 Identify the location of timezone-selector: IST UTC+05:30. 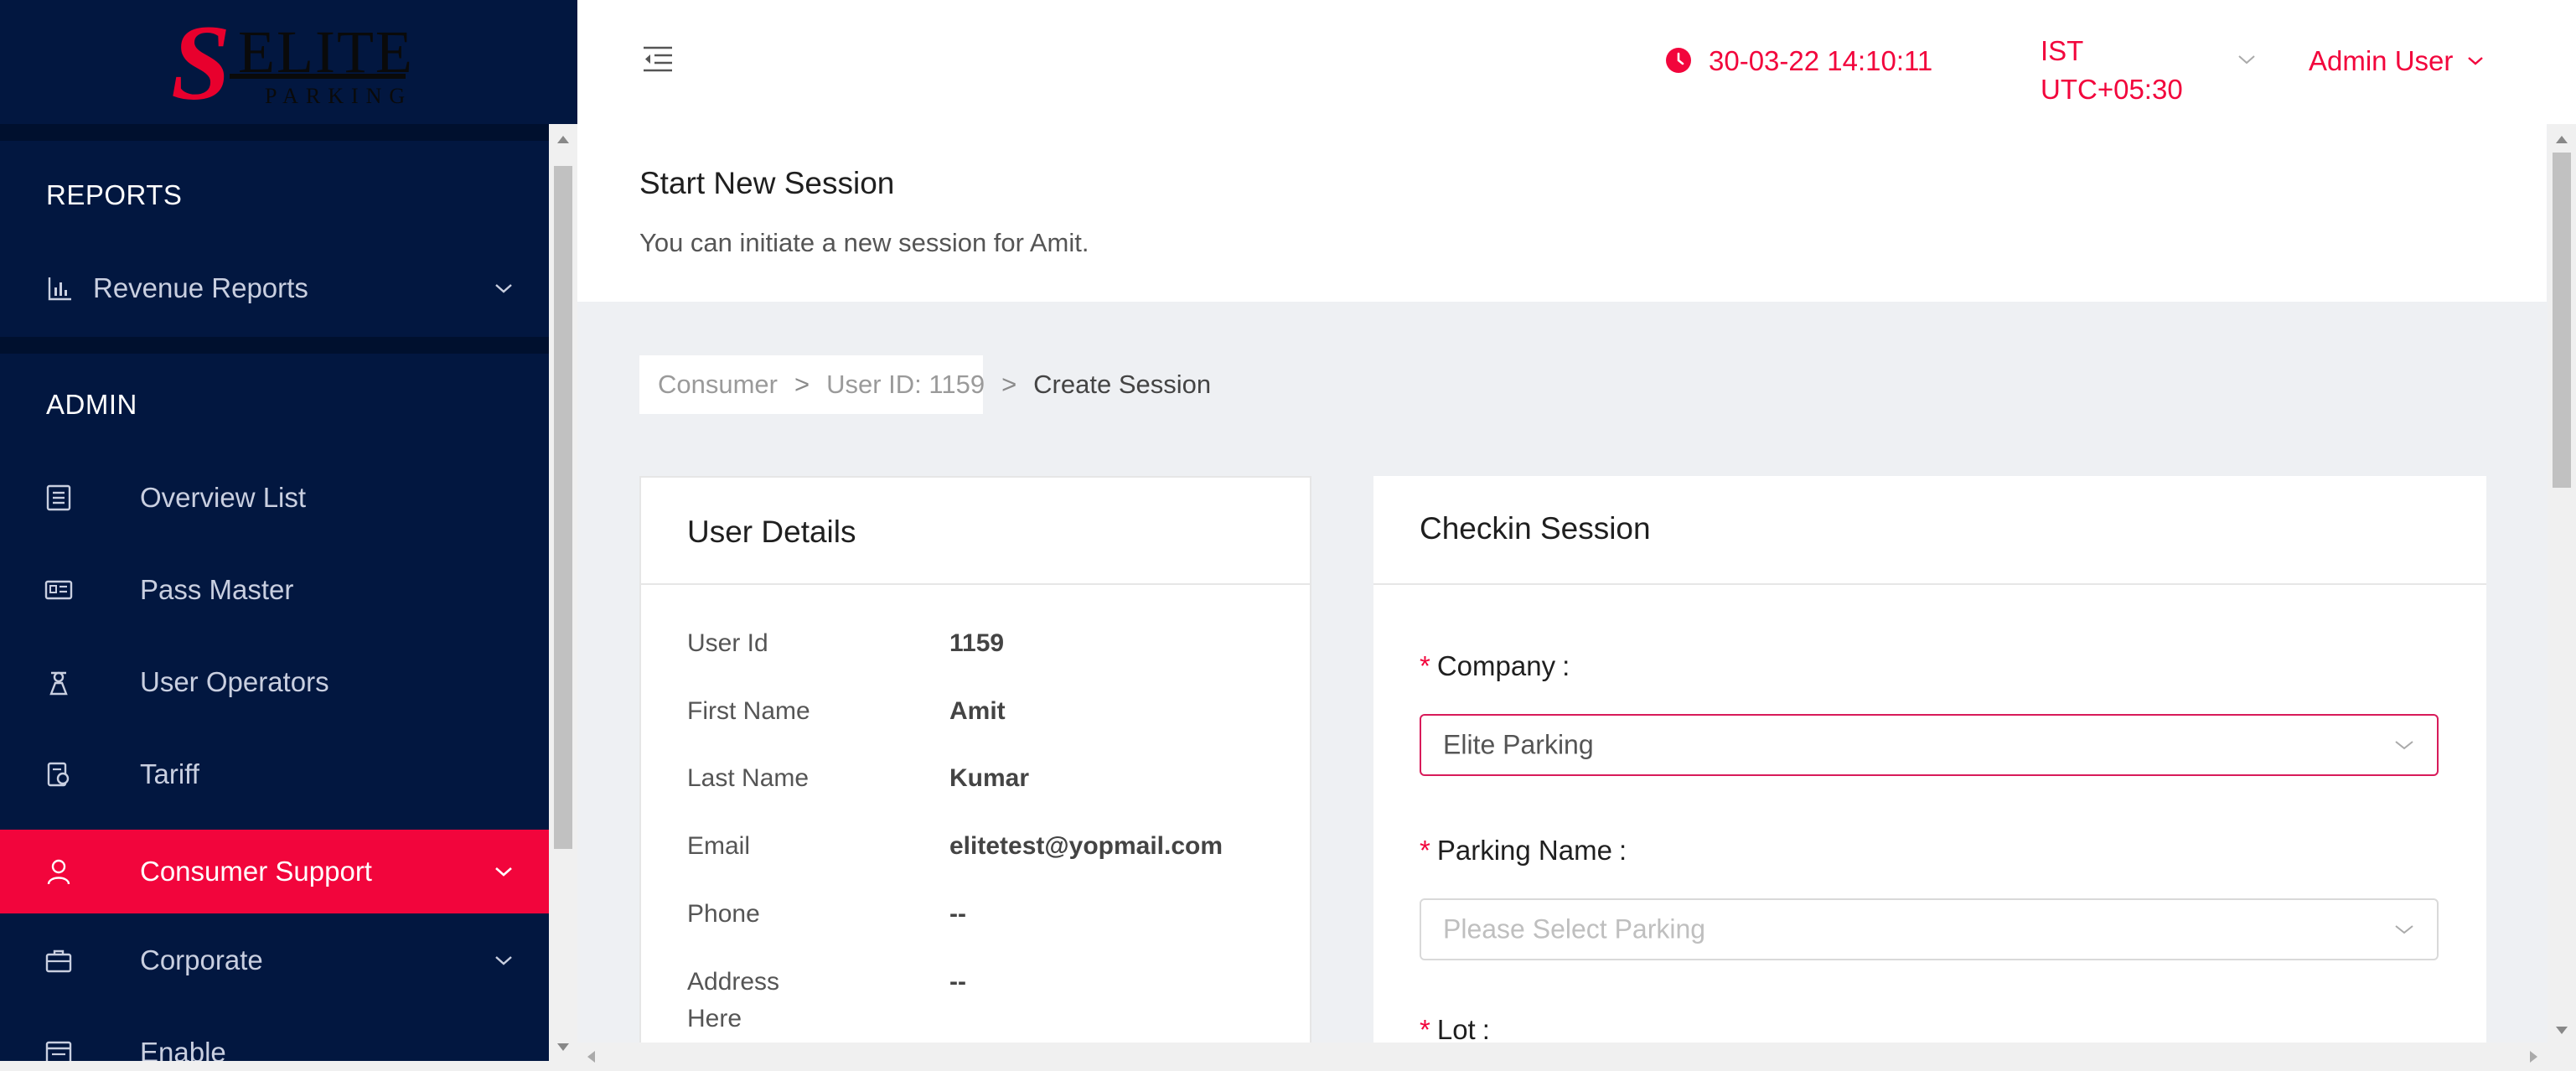
(2112, 70).